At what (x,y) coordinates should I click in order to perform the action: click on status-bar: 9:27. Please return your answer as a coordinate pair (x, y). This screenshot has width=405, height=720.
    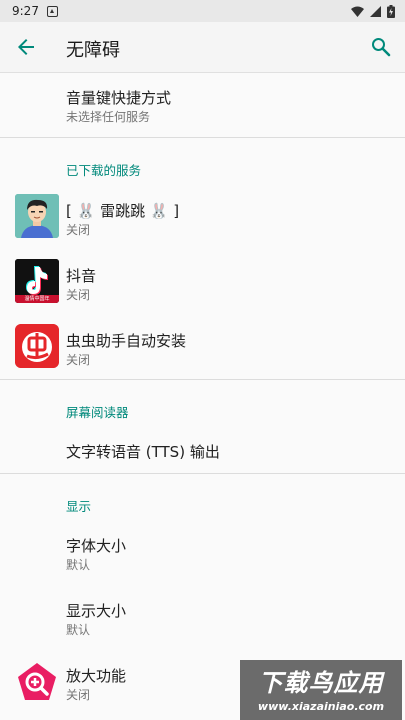
    Looking at the image, I should click on (202, 11).